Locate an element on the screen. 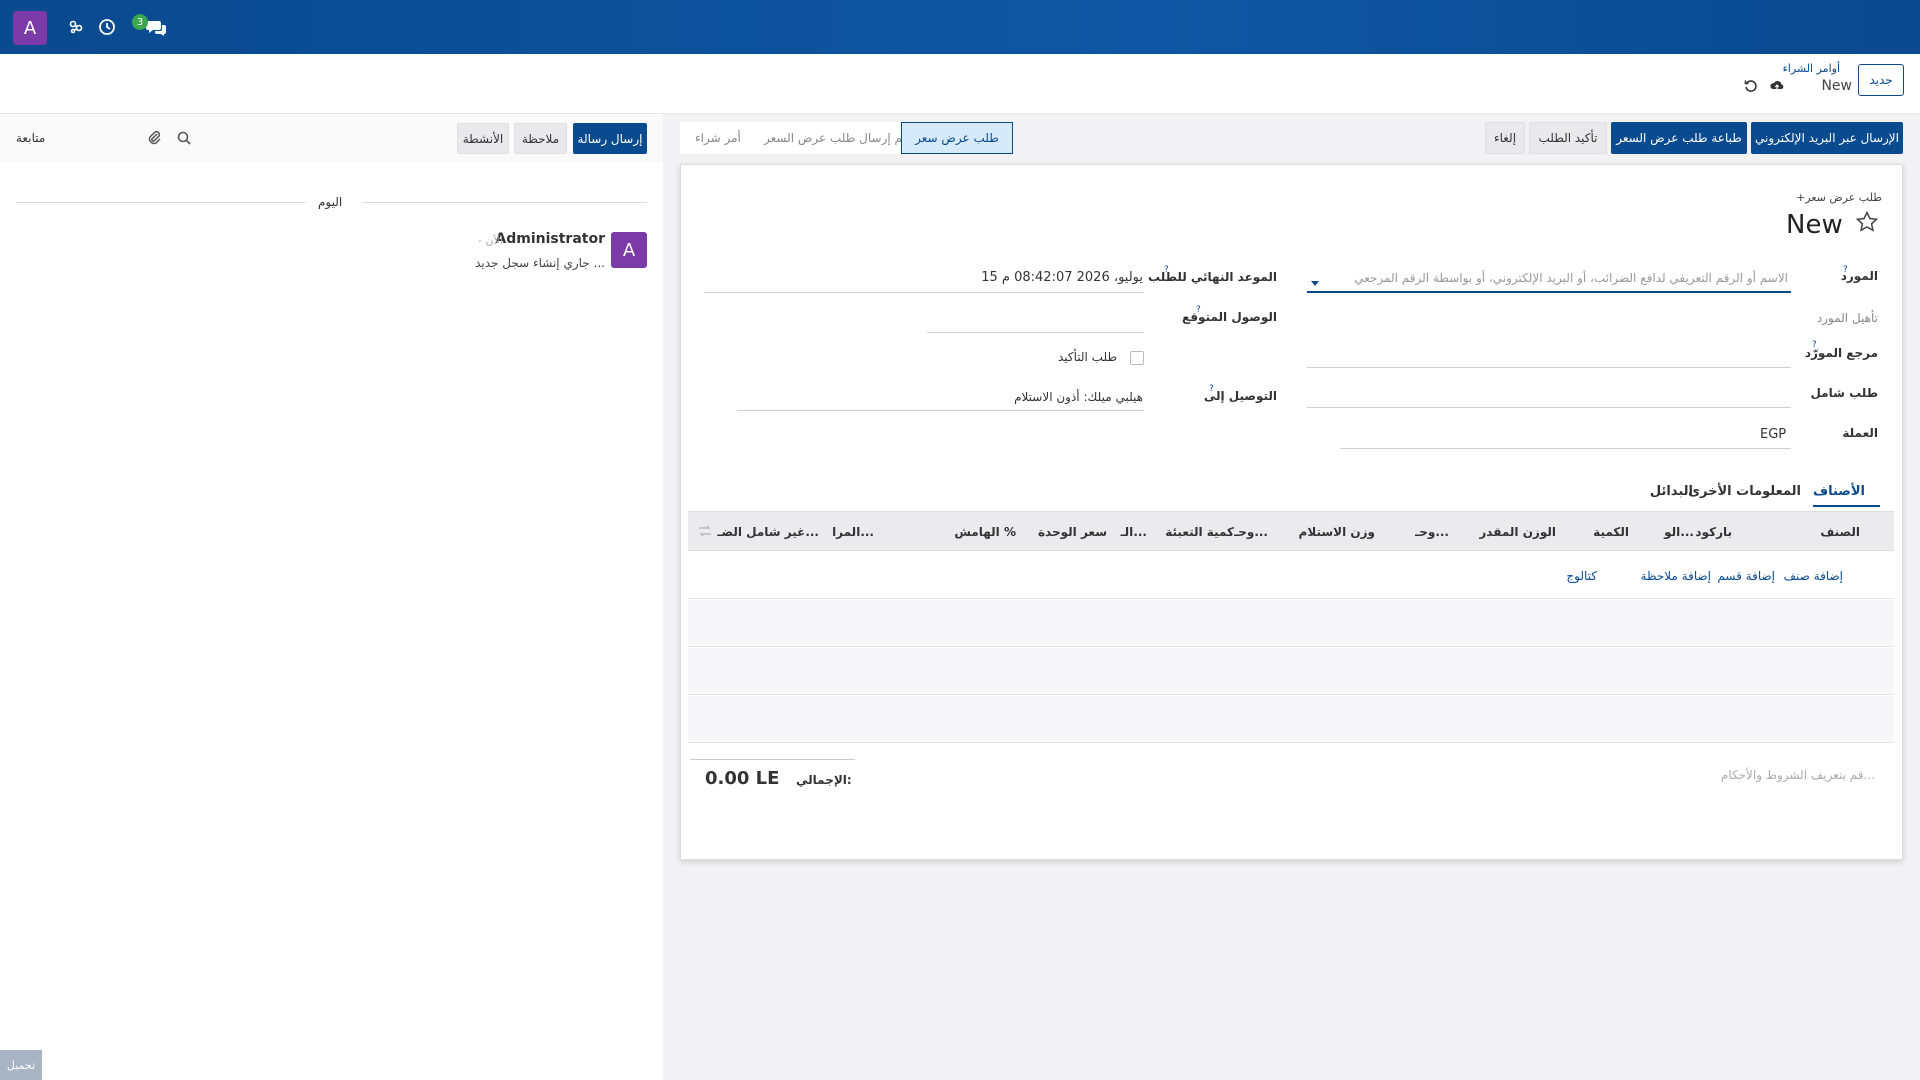  vendor-reference-help-icon: ? is located at coordinates (1814, 345).